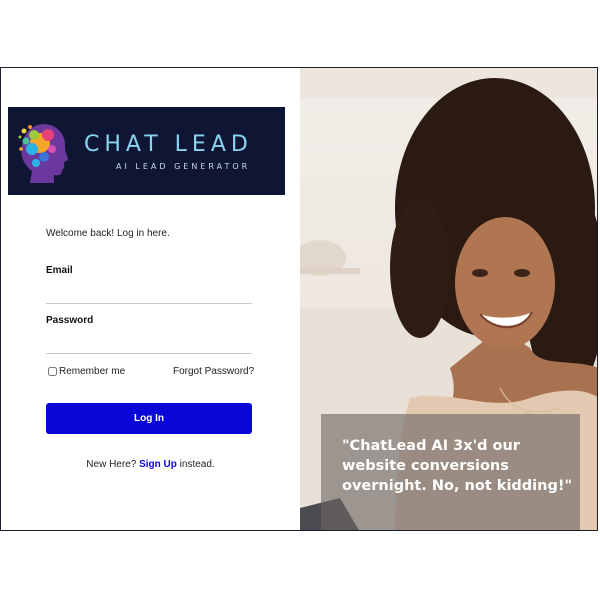  I want to click on password-field, so click(149, 343).